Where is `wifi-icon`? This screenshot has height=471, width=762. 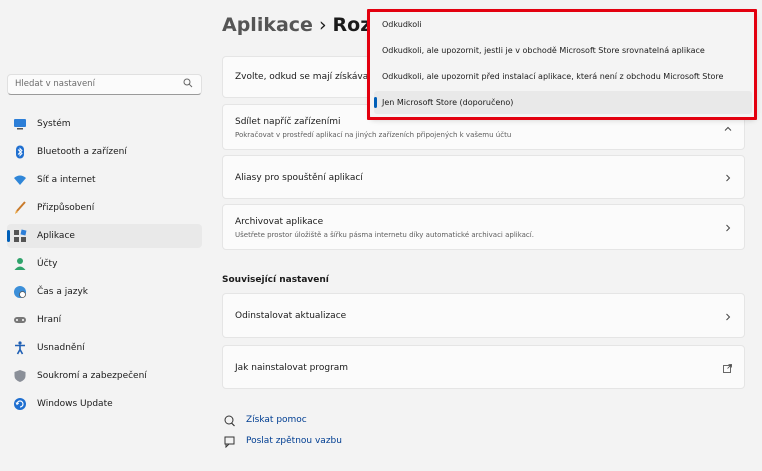
wifi-icon is located at coordinates (20, 180).